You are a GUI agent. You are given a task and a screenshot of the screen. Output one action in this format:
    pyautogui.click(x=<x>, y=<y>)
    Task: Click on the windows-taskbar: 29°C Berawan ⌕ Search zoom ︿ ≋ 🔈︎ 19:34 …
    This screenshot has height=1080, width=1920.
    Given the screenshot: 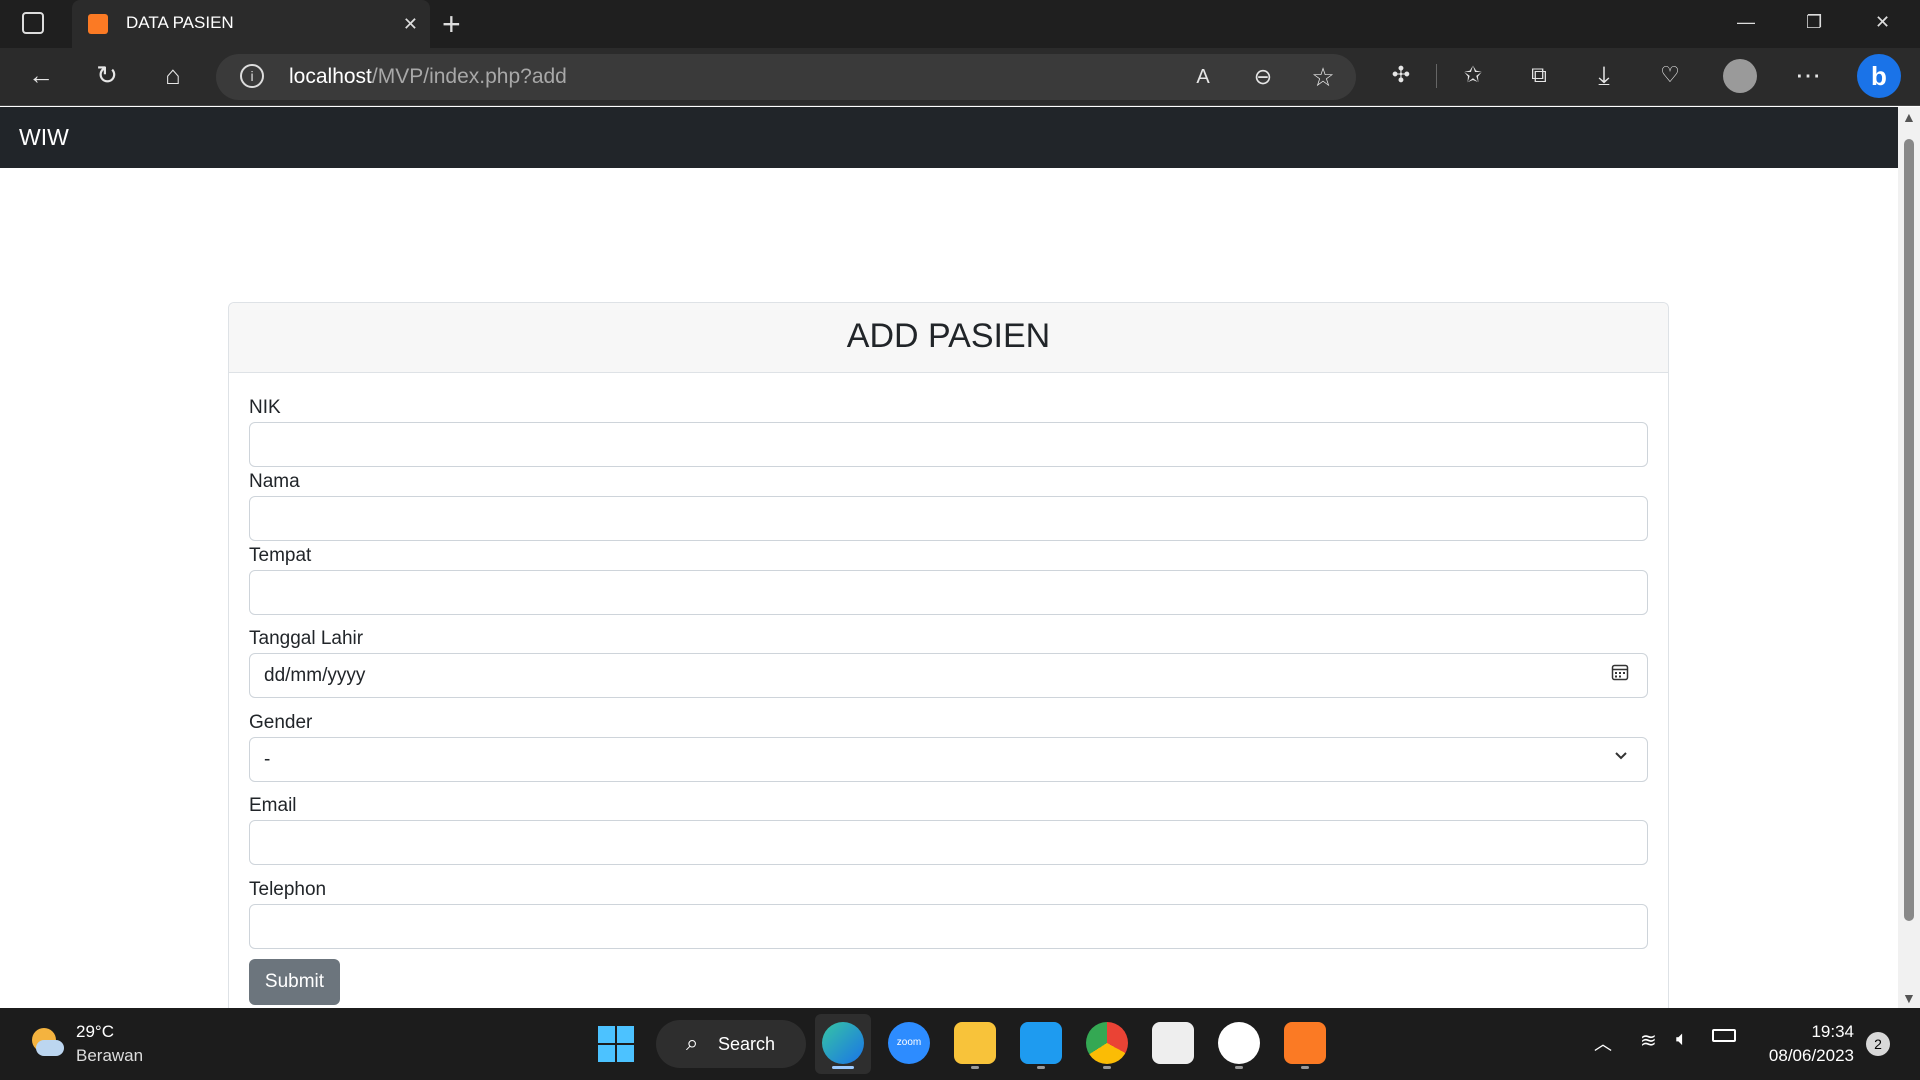 What is the action you would take?
    pyautogui.click(x=960, y=1044)
    